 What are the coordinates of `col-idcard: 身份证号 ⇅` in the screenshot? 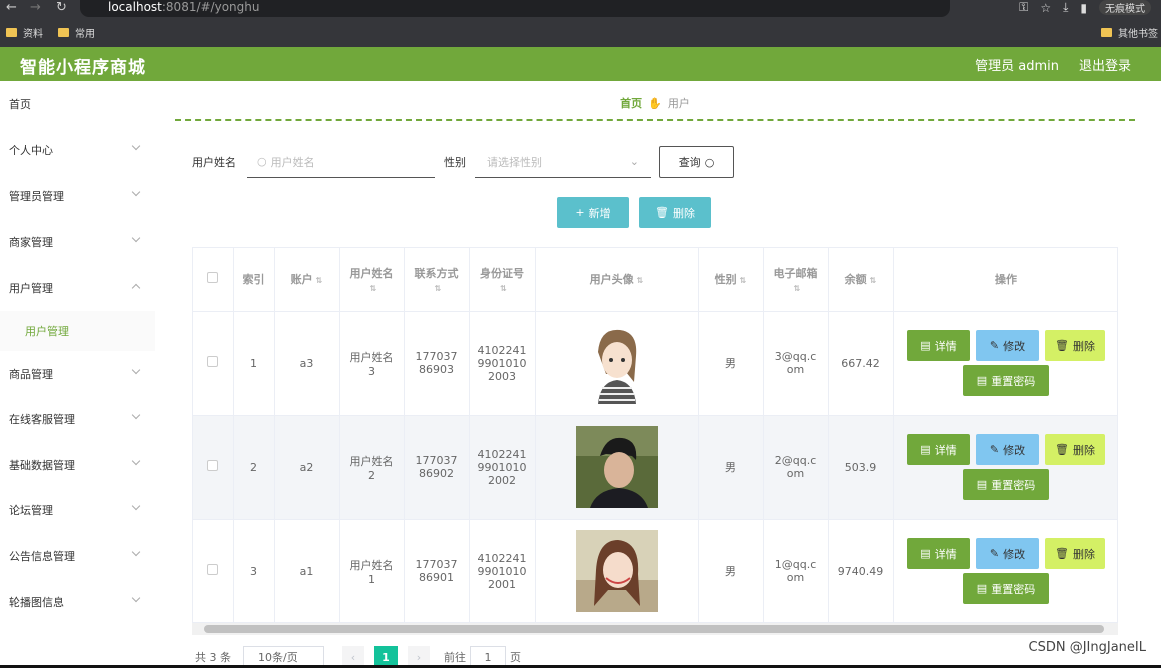 It's located at (502, 280).